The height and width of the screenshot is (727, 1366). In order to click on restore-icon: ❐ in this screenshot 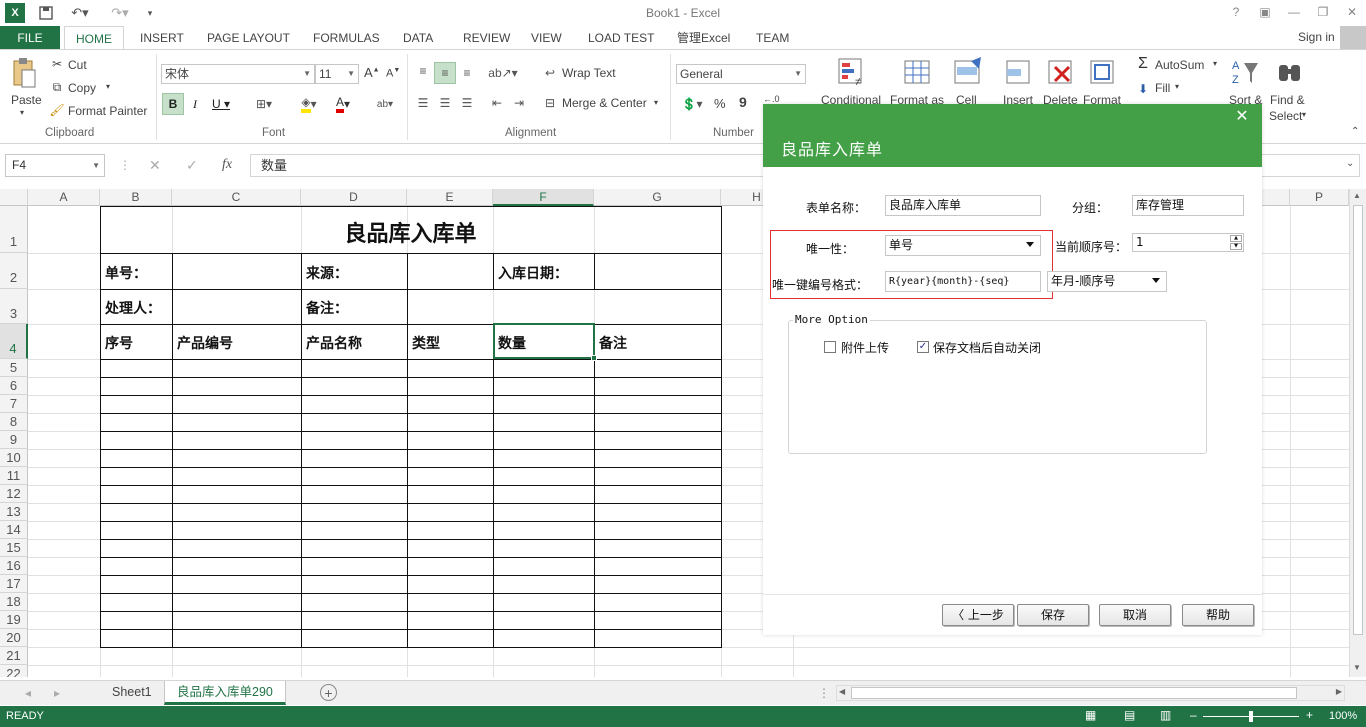, I will do `click(1323, 12)`.